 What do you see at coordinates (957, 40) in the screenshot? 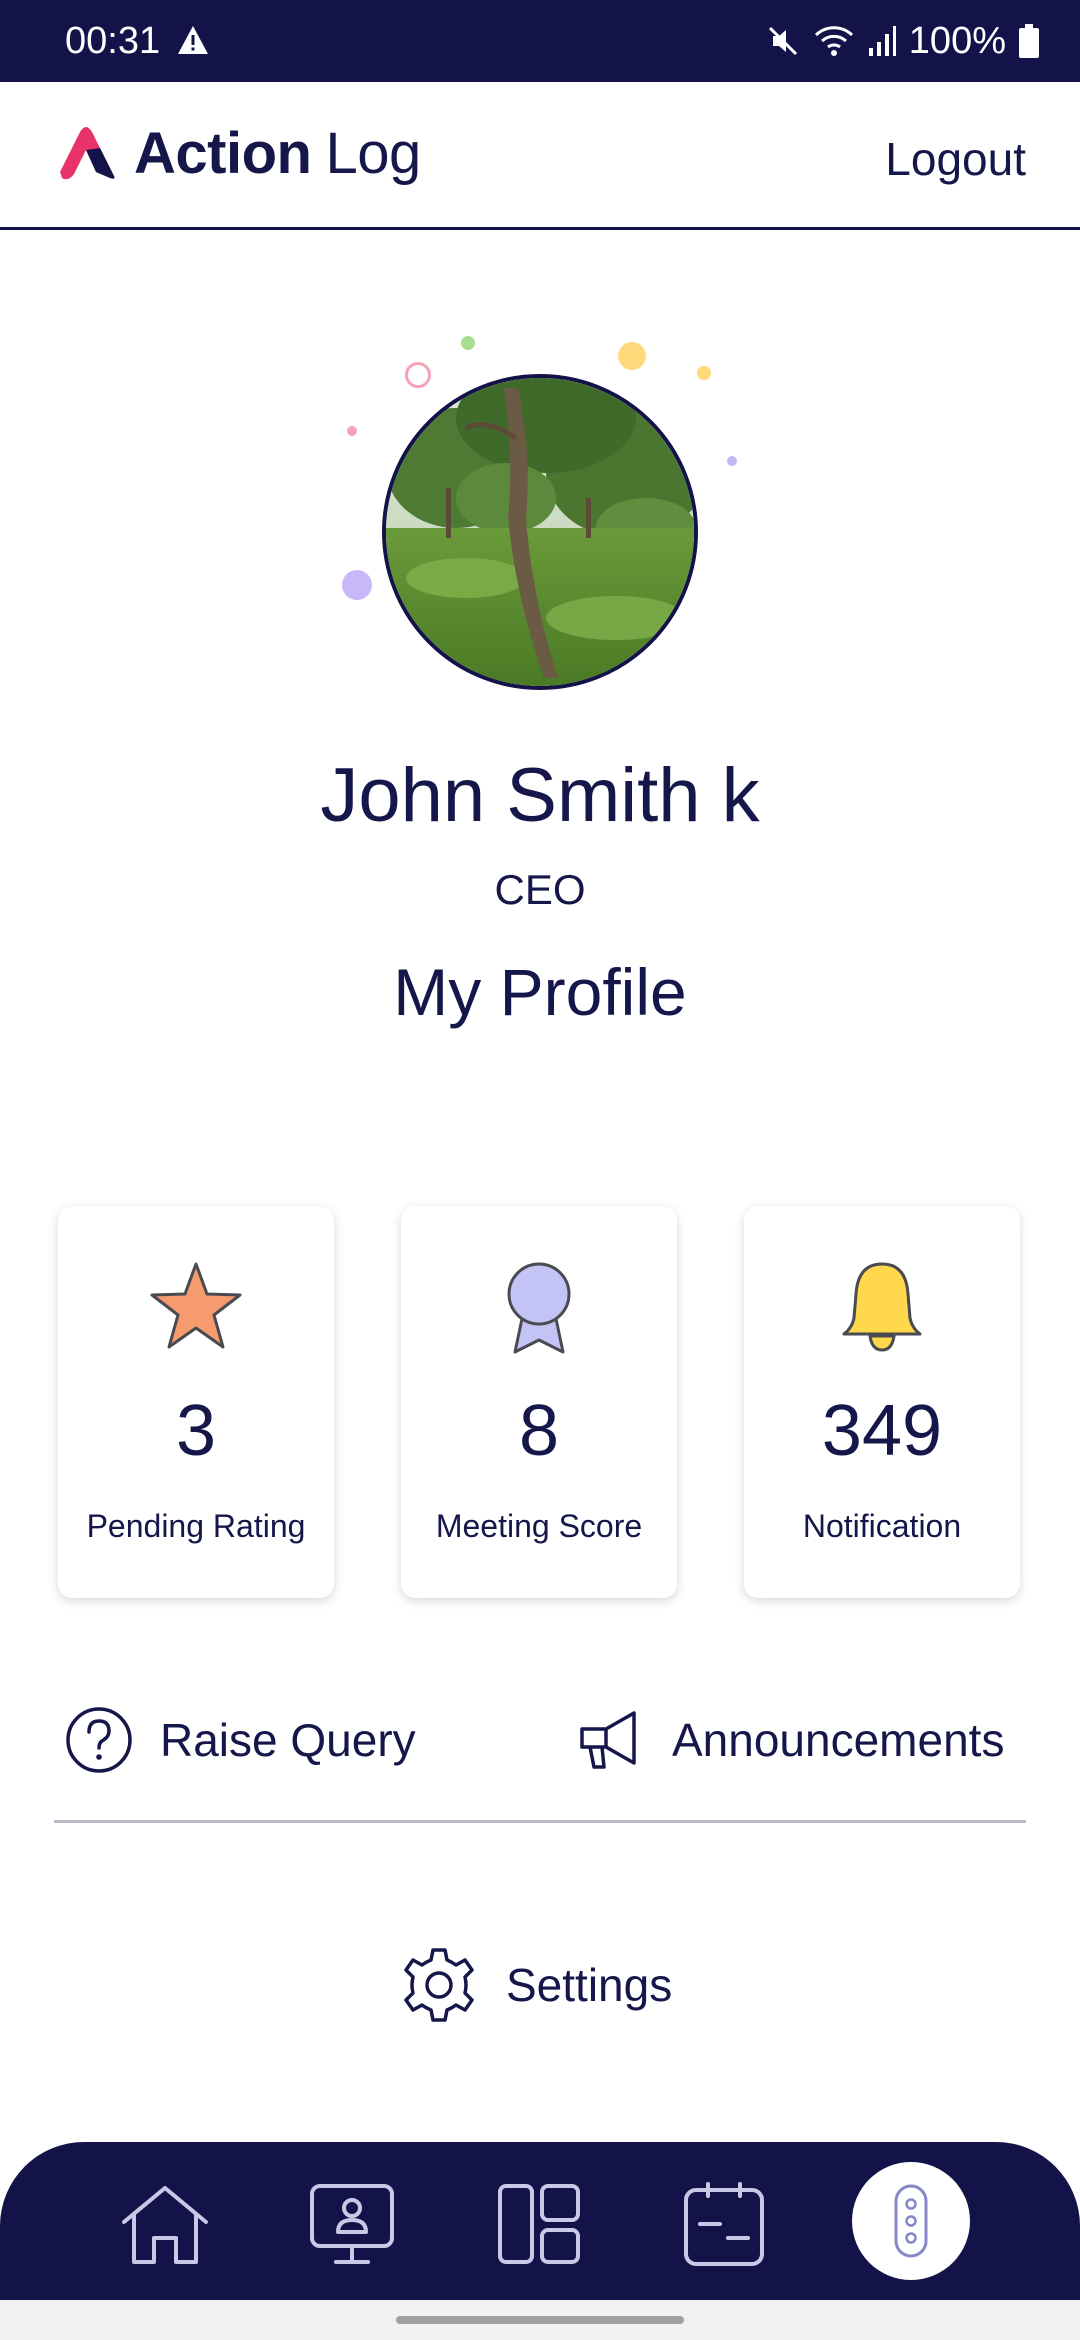
I see `battery-percent: 100%` at bounding box center [957, 40].